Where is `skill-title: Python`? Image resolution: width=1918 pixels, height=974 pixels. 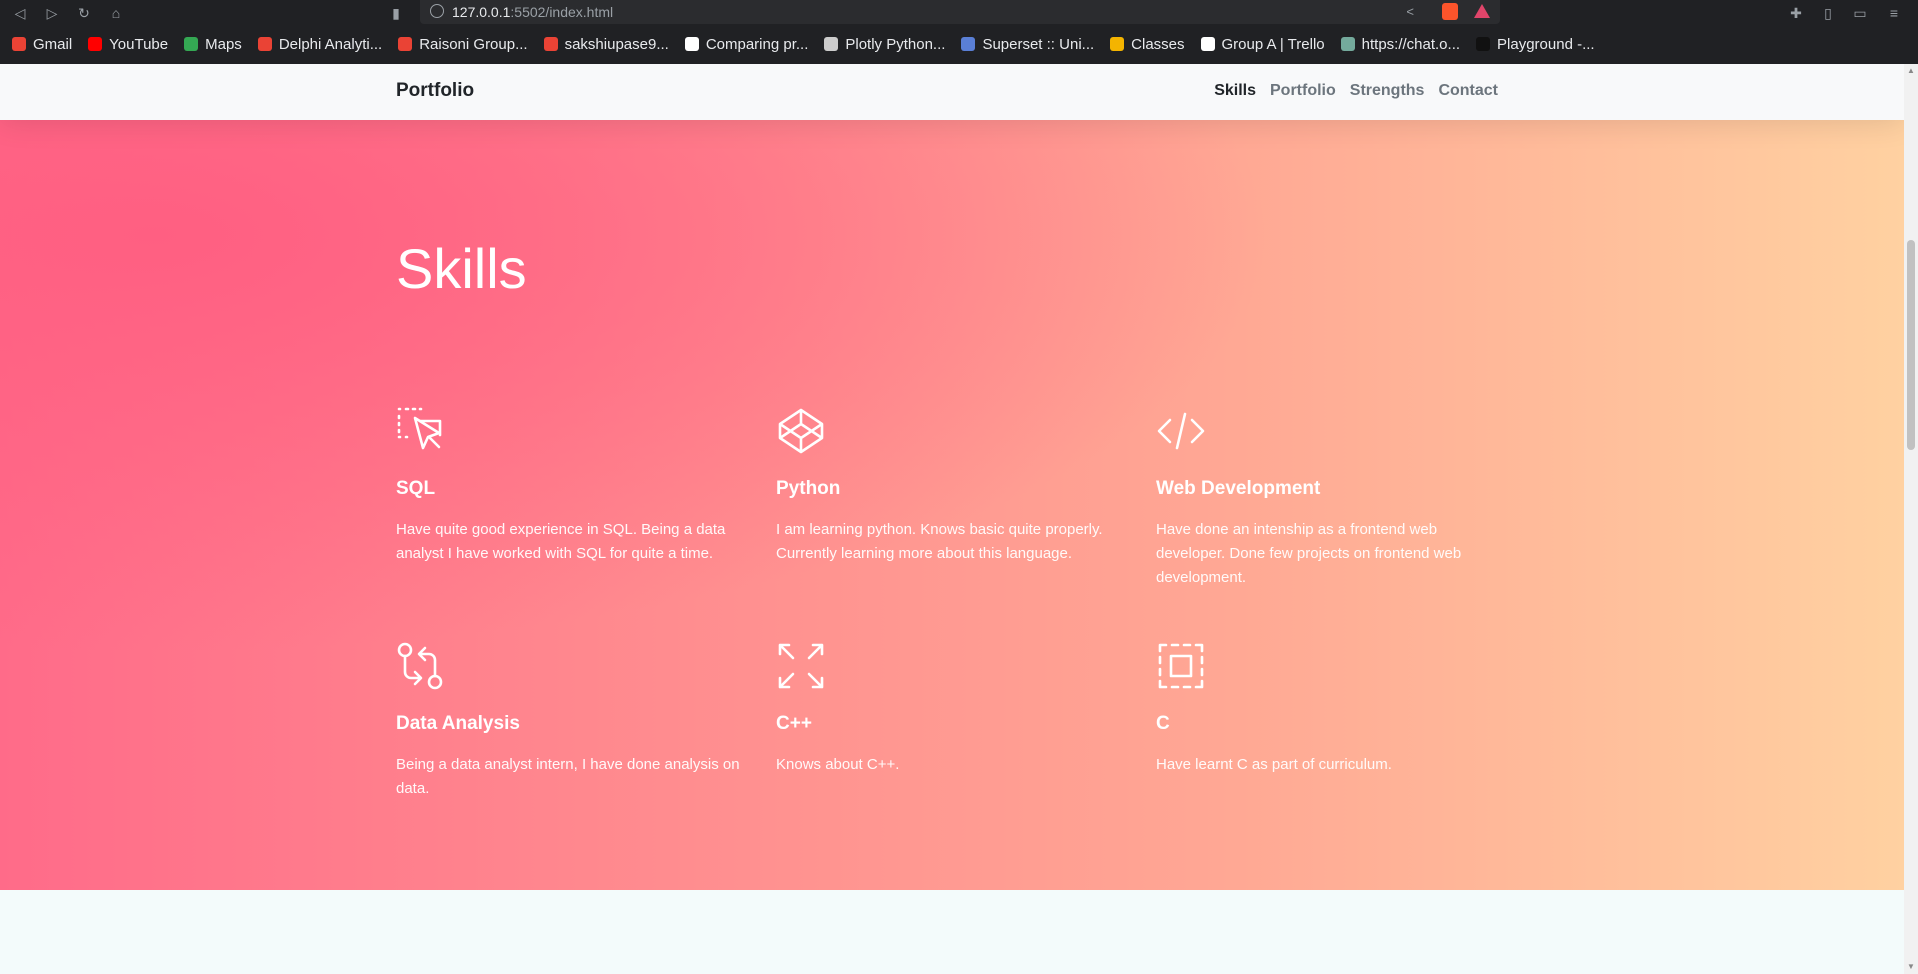
skill-title: Python is located at coordinates (808, 488).